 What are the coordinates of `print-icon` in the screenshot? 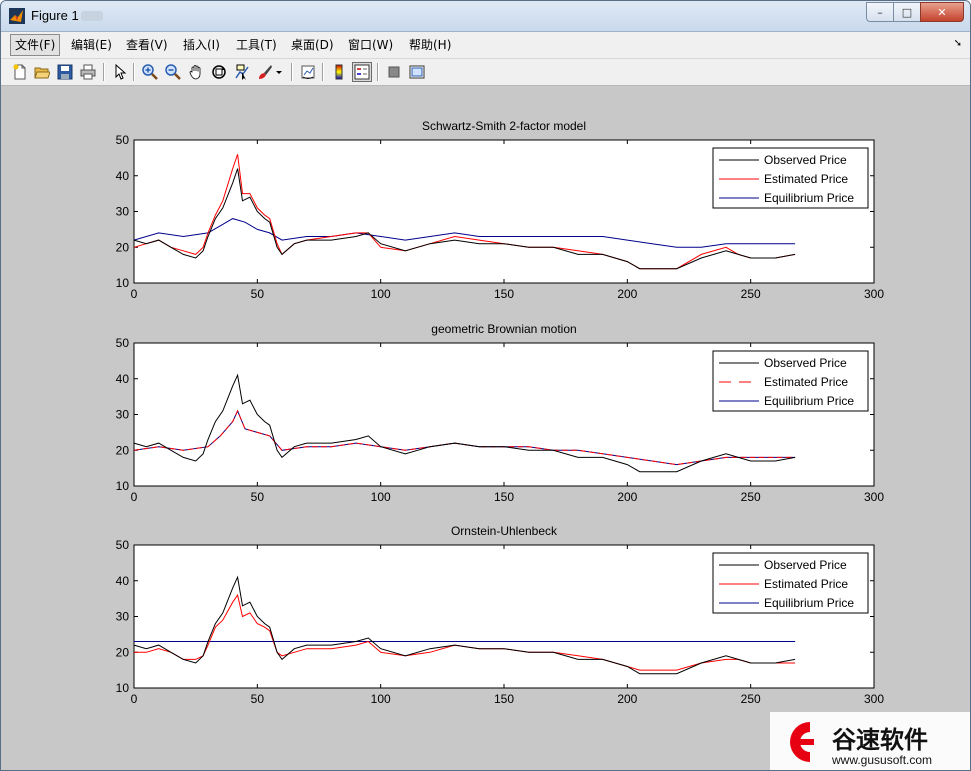 It's located at (88, 72).